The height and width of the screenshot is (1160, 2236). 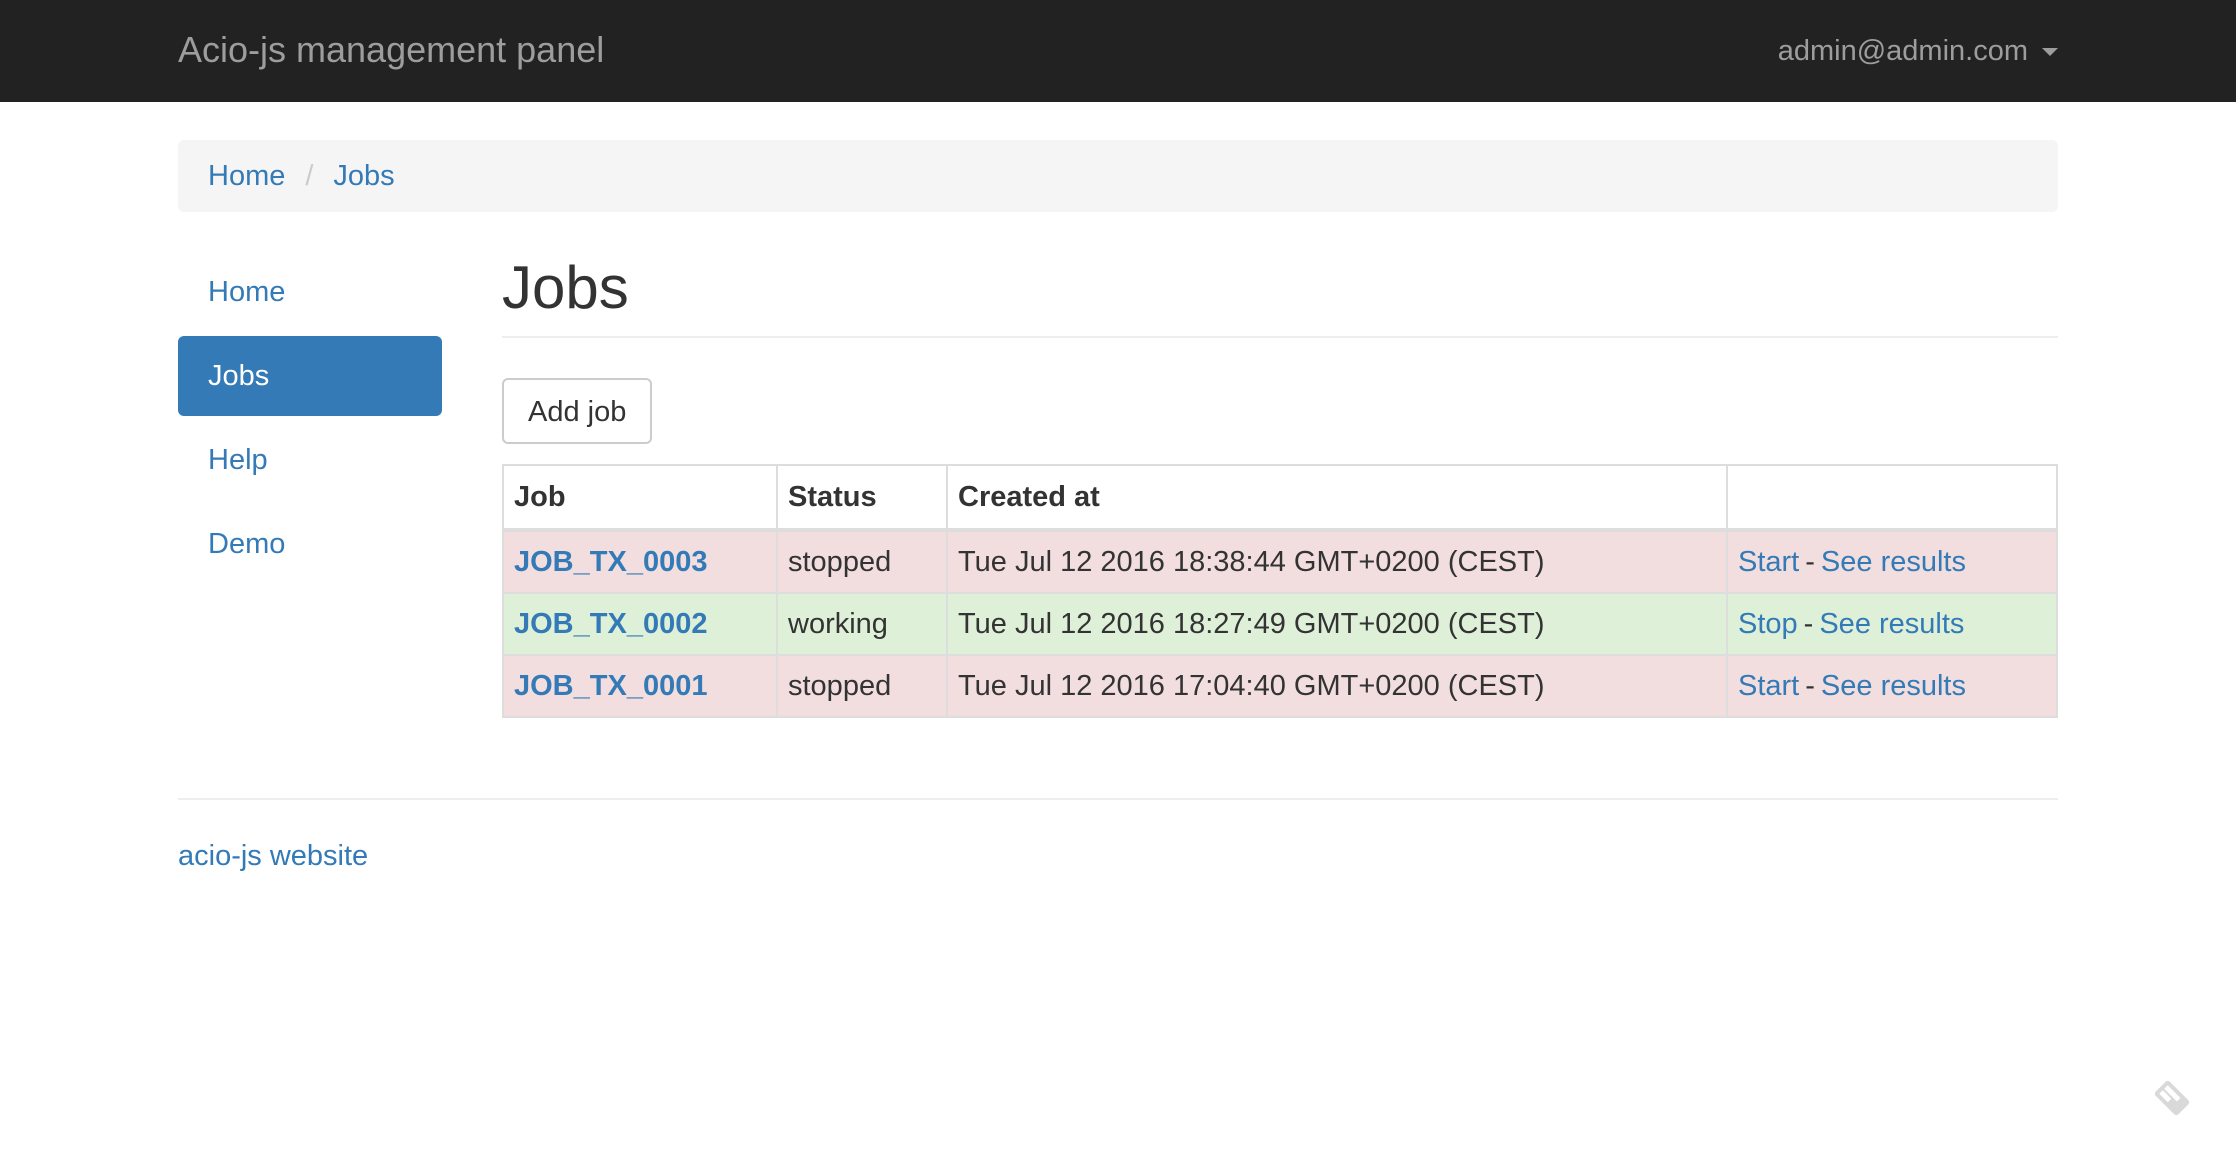 What do you see at coordinates (310, 376) in the screenshot?
I see `sidebar-item-jobs: Jobs` at bounding box center [310, 376].